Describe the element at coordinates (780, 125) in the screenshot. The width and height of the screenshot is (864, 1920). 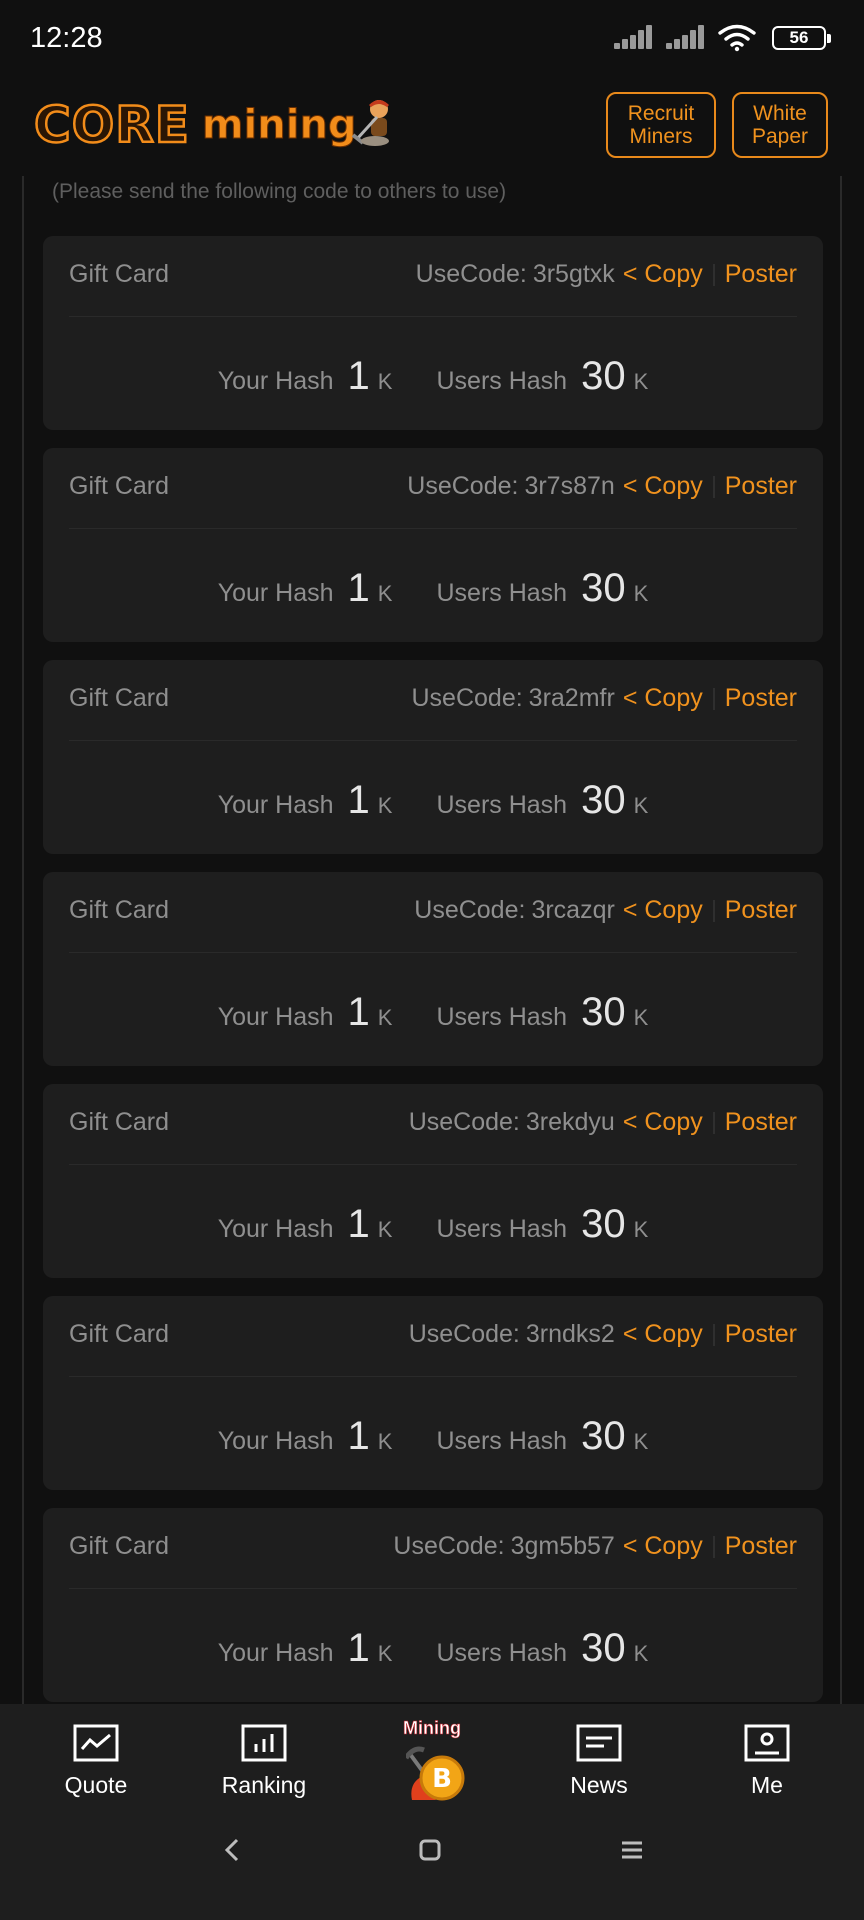
I see `white-paper-button: White Paper` at that location.